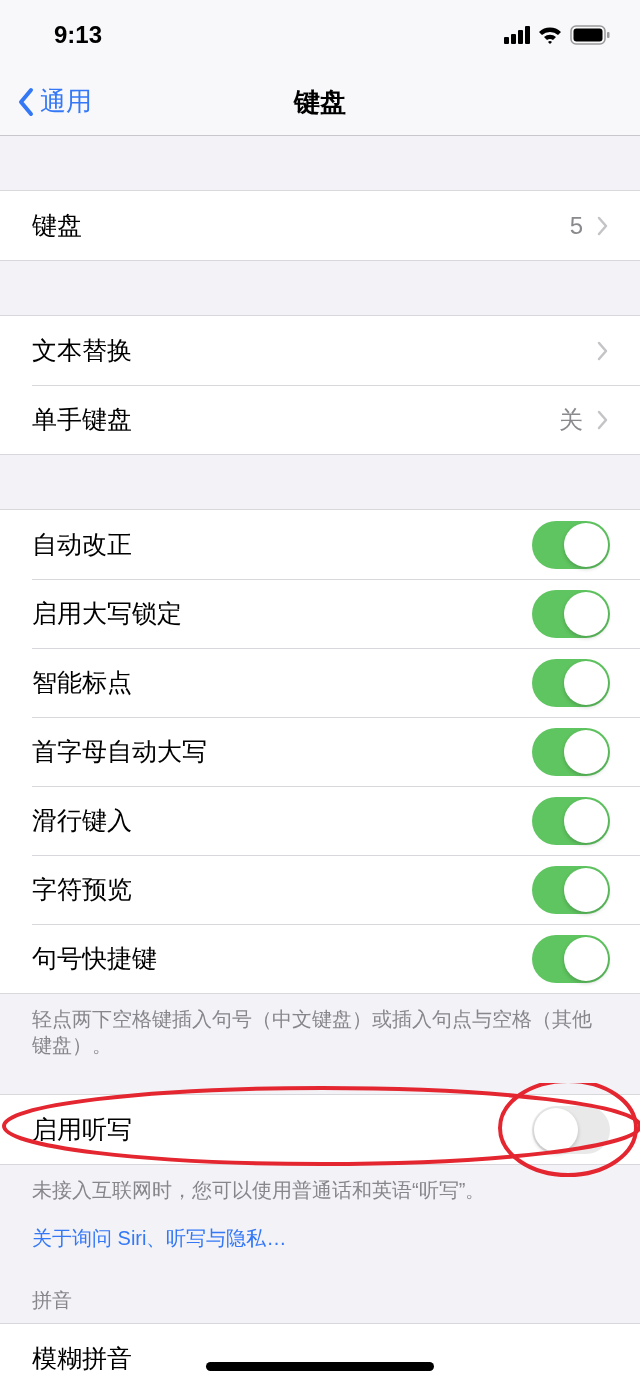 This screenshot has height=1385, width=640. Describe the element at coordinates (26, 101) in the screenshot. I see `back-chevron-icon` at that location.